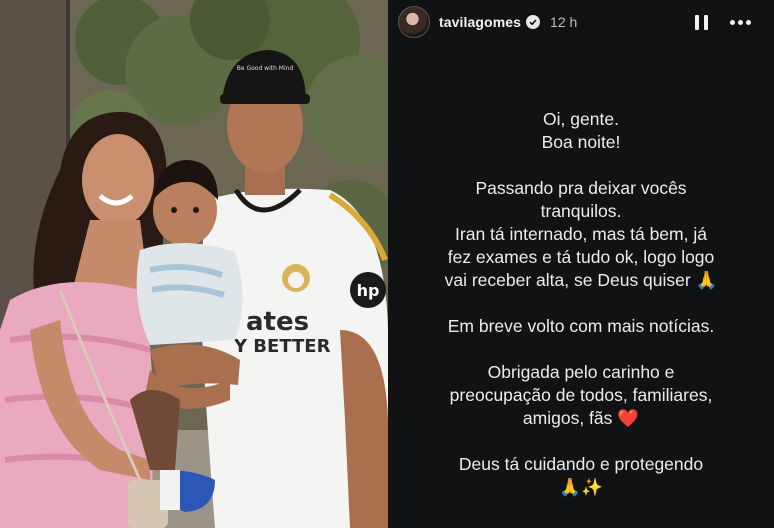 The height and width of the screenshot is (528, 774). Describe the element at coordinates (581, 326) in the screenshot. I see `story-line: Em breve volto com mais notícias.` at that location.